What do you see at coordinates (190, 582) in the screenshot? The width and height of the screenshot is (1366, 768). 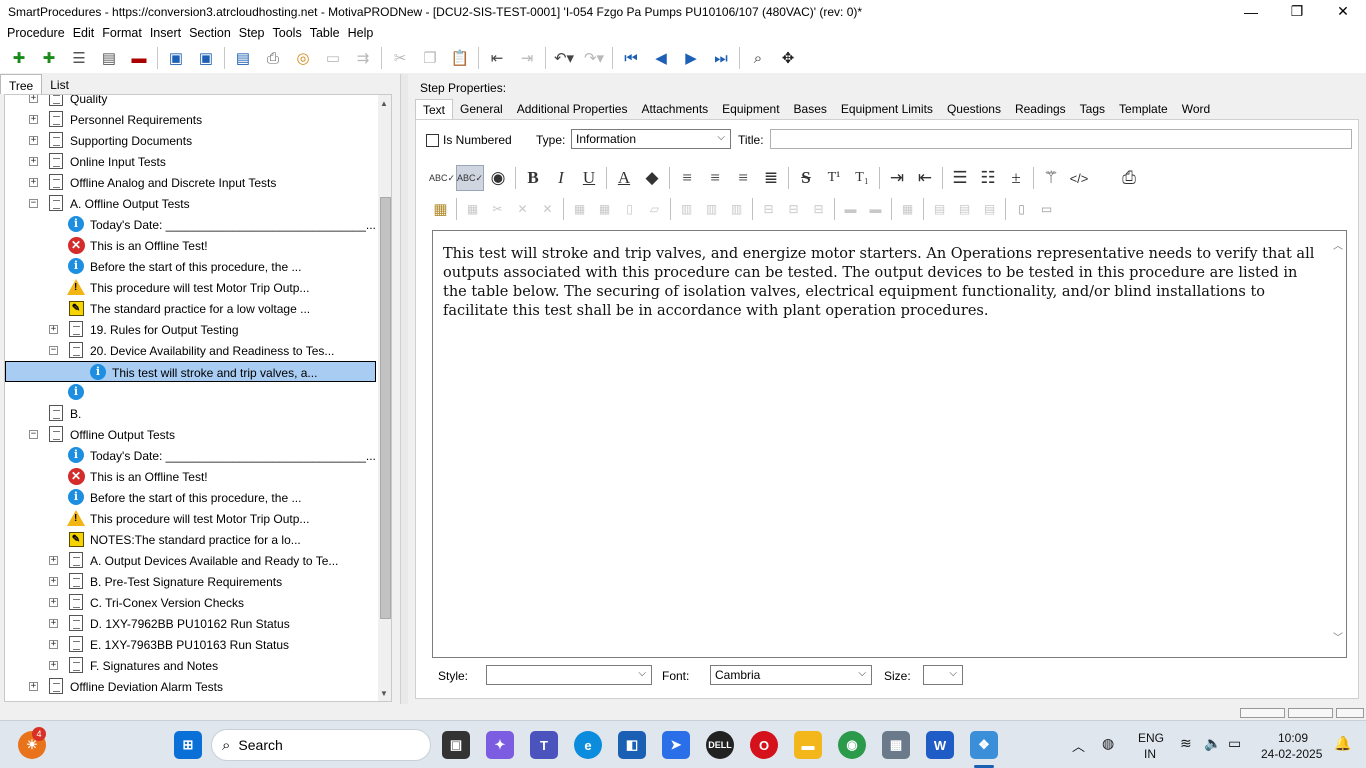 I see `tree-item: + B. Pre-Test Signature Requirements` at bounding box center [190, 582].